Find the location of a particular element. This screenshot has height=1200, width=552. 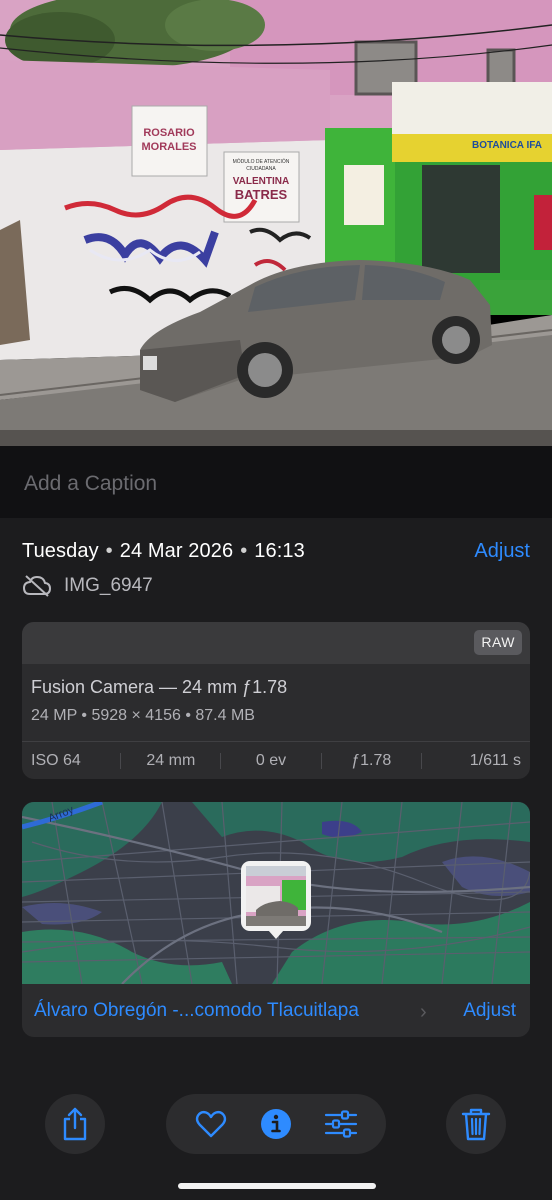

exif-row: ISO 64 24 mm 0 ev ƒ1.78 1/611 s is located at coordinates (276, 760).